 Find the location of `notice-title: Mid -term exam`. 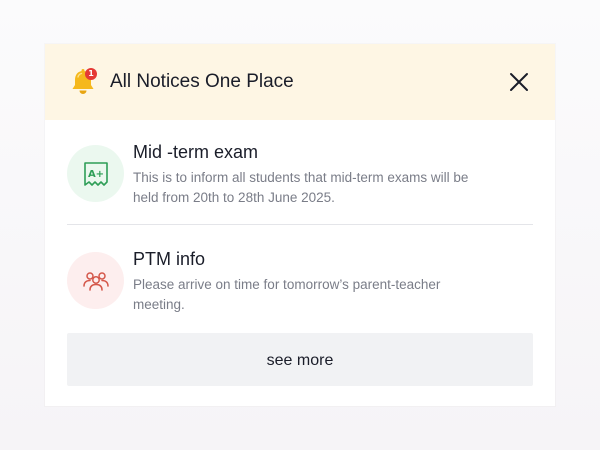

notice-title: Mid -term exam is located at coordinates (196, 152).